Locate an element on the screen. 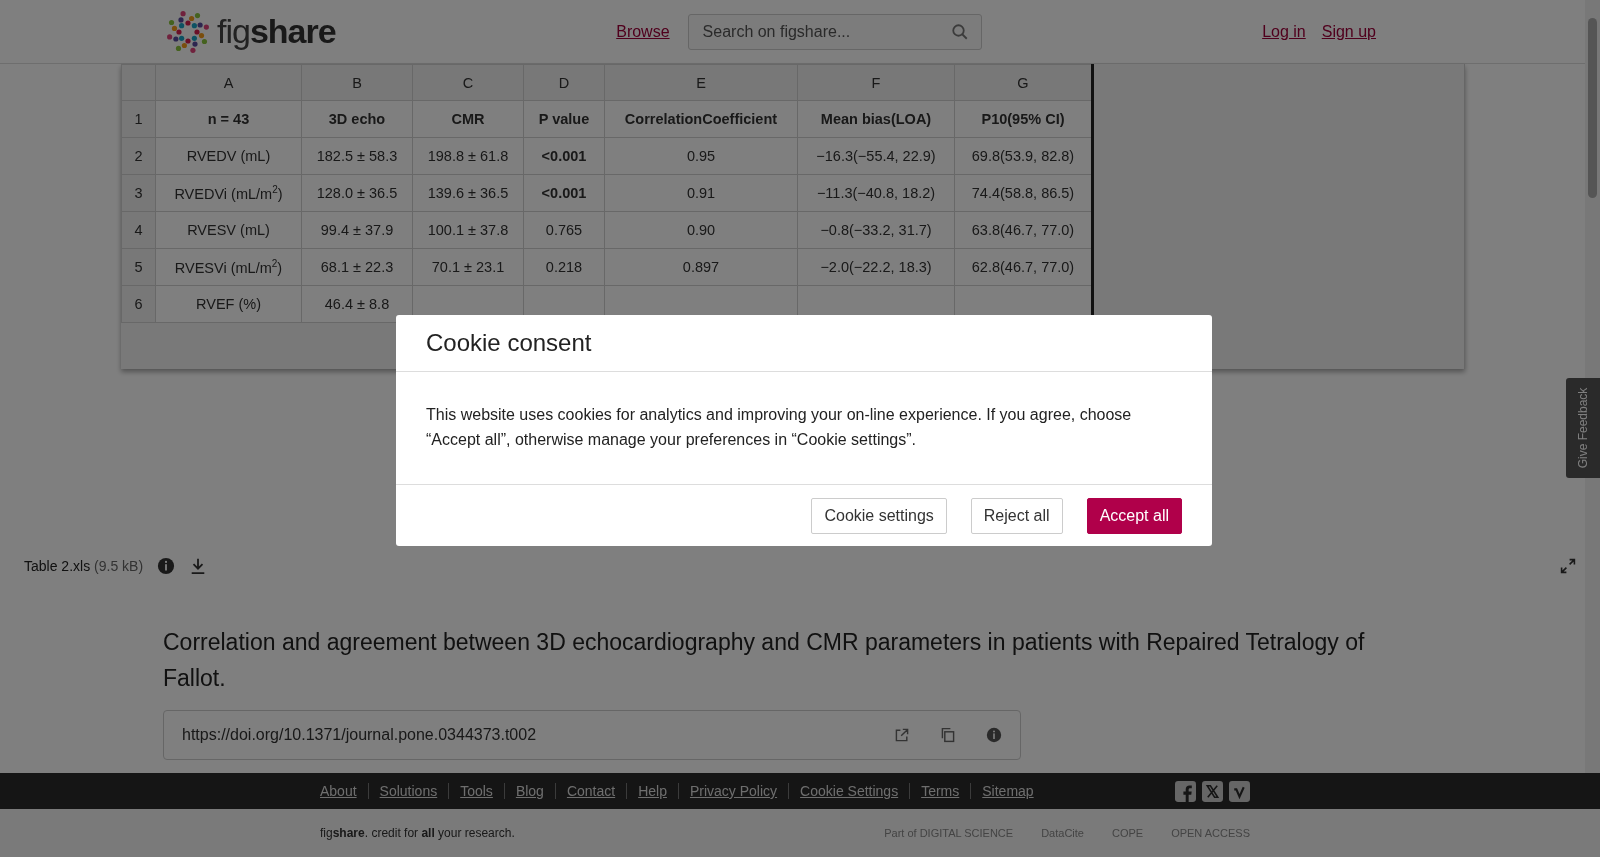 The width and height of the screenshot is (1600, 857). x-icon is located at coordinates (1212, 791).